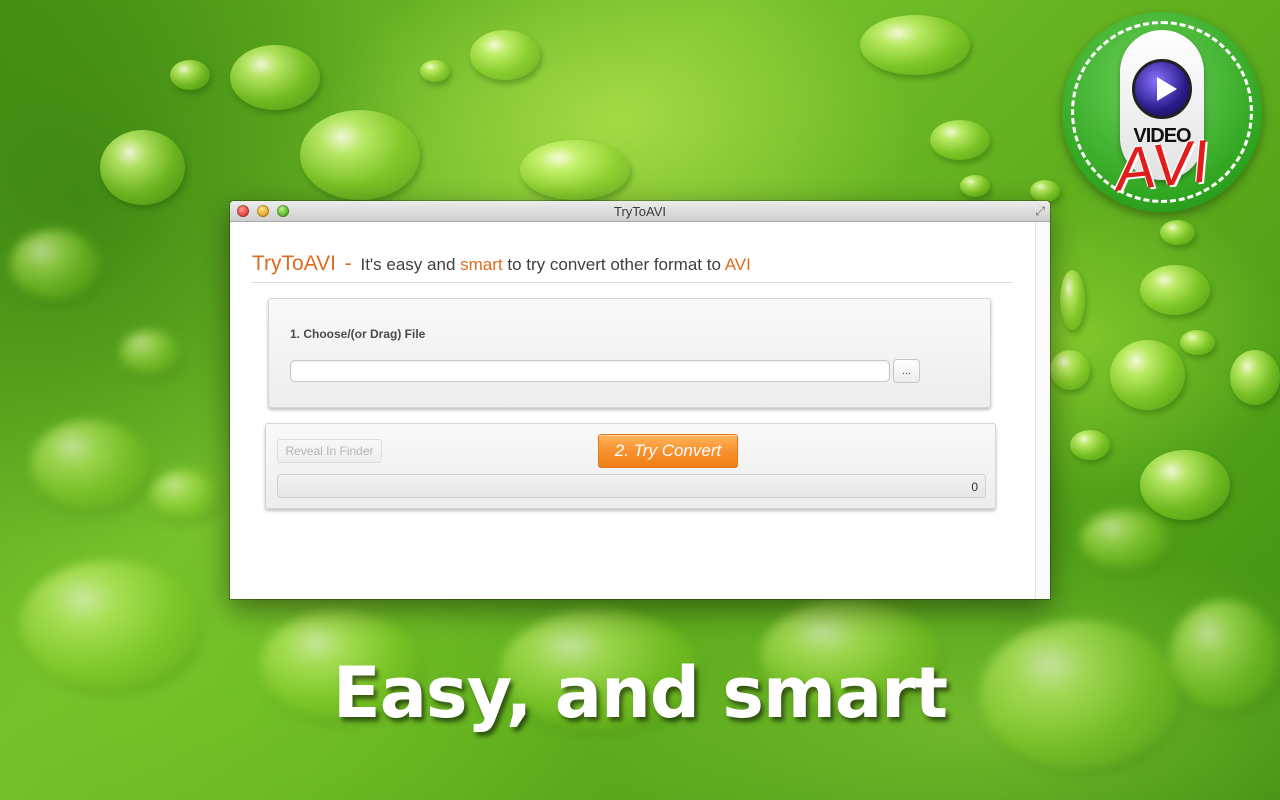  I want to click on choose-file-label: 1. Choose/(or Drag) File, so click(358, 334).